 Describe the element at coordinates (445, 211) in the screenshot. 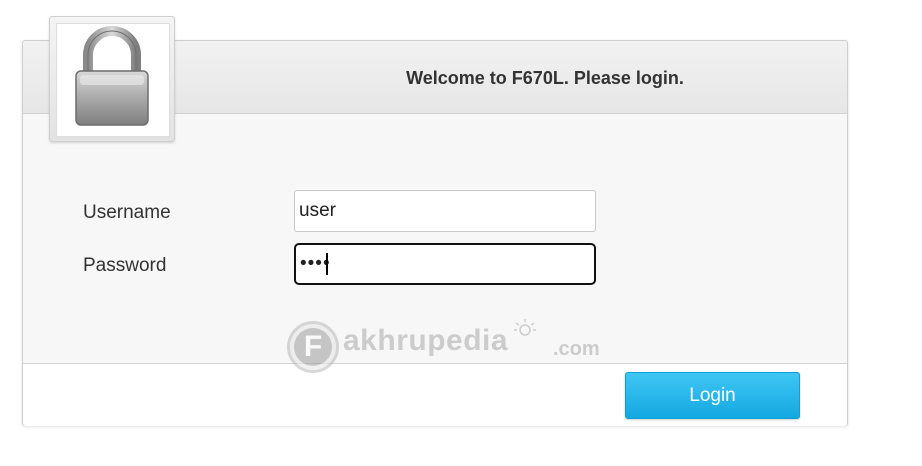

I see `username-input` at that location.